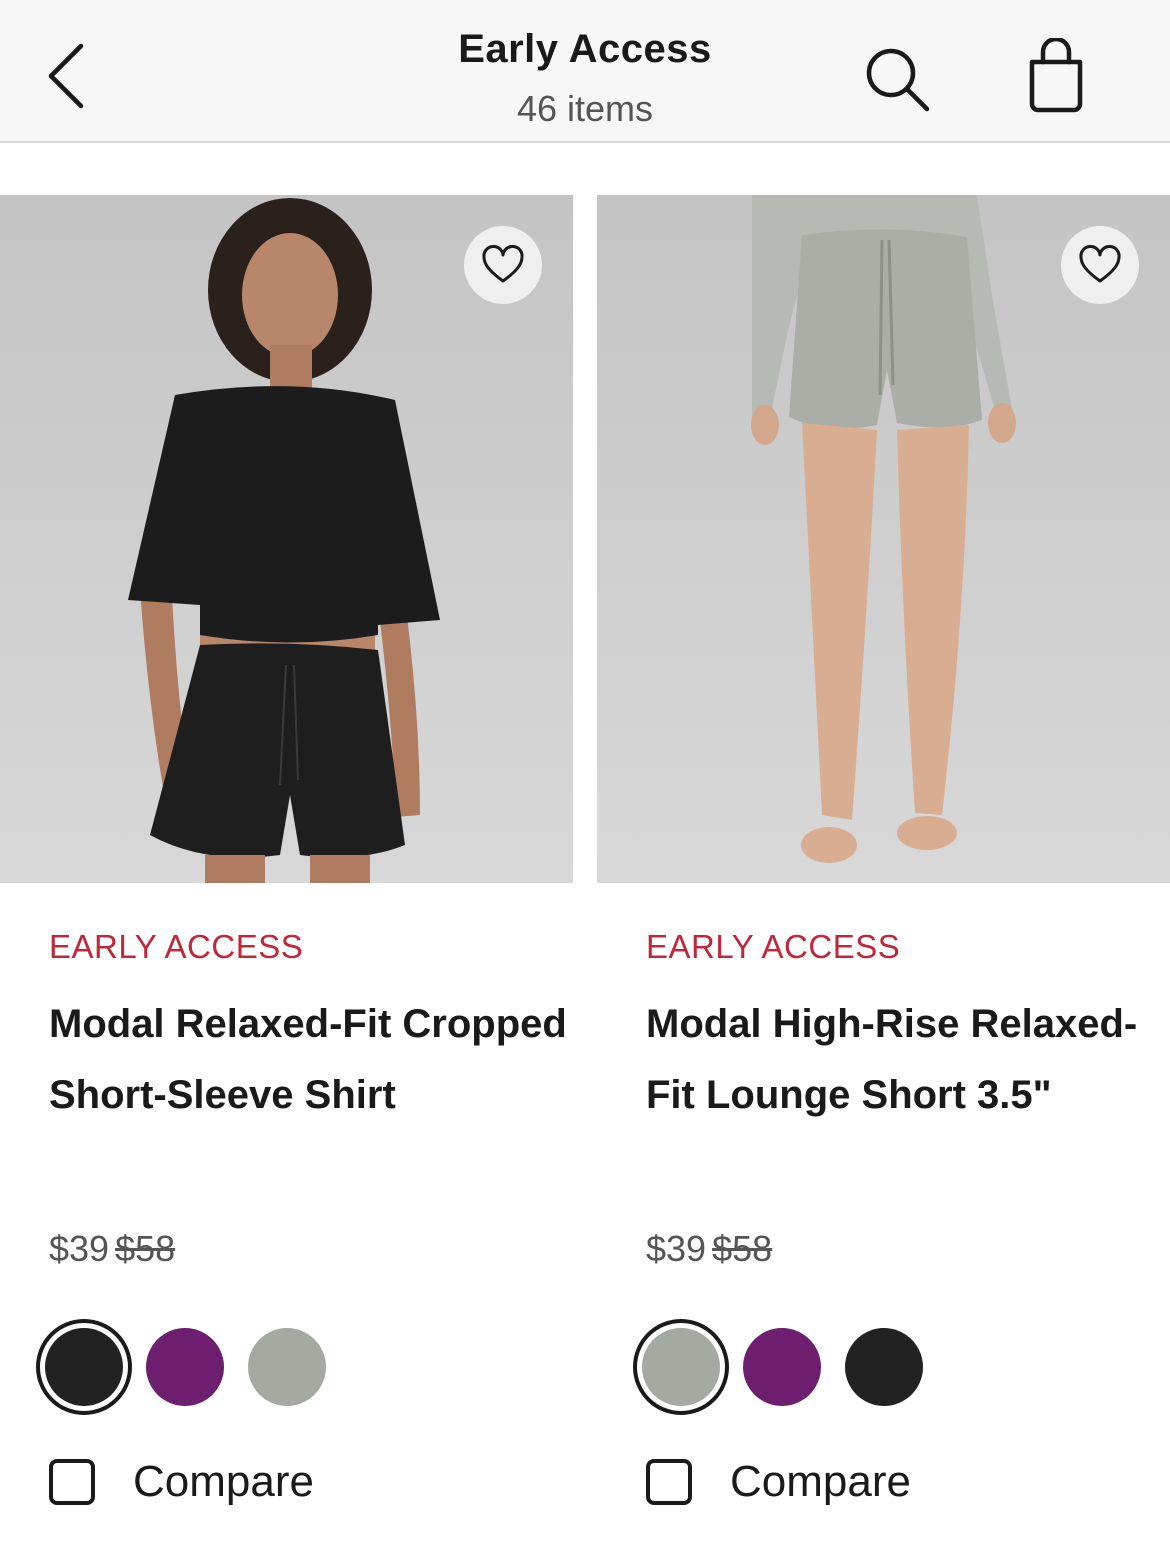  I want to click on top-nav-bar: Early Access 46 items, so click(585, 71).